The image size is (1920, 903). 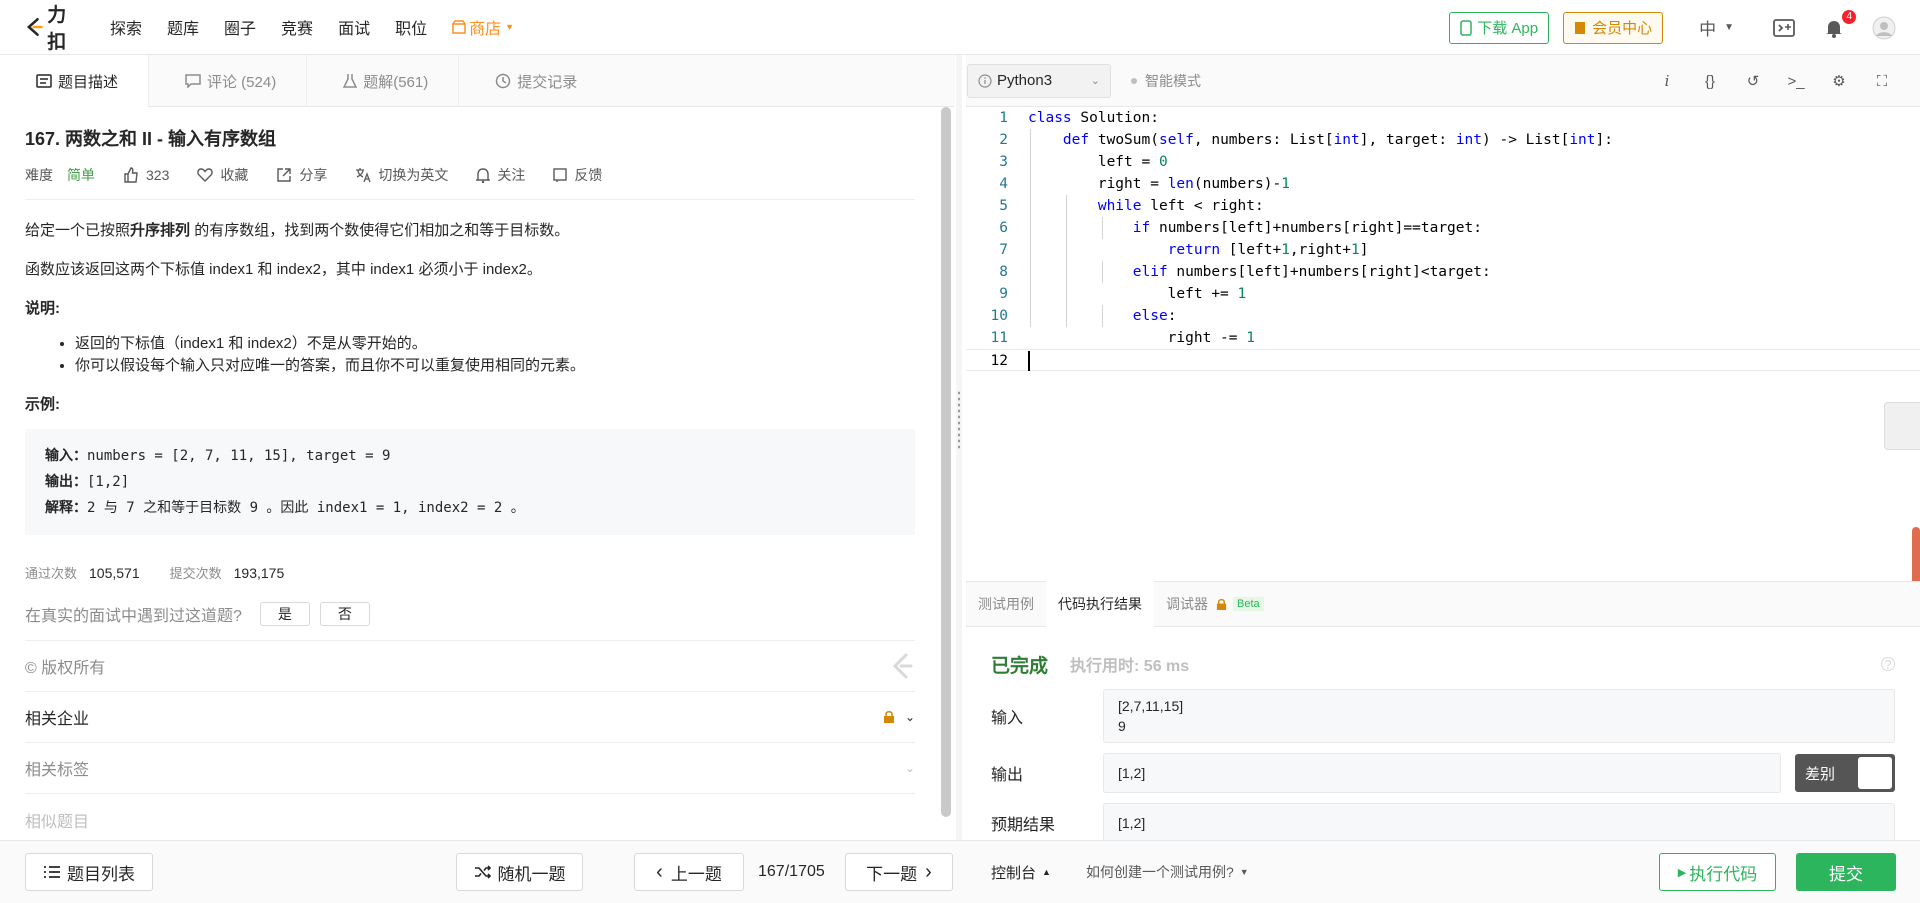 I want to click on lock-icon, so click(x=888, y=716).